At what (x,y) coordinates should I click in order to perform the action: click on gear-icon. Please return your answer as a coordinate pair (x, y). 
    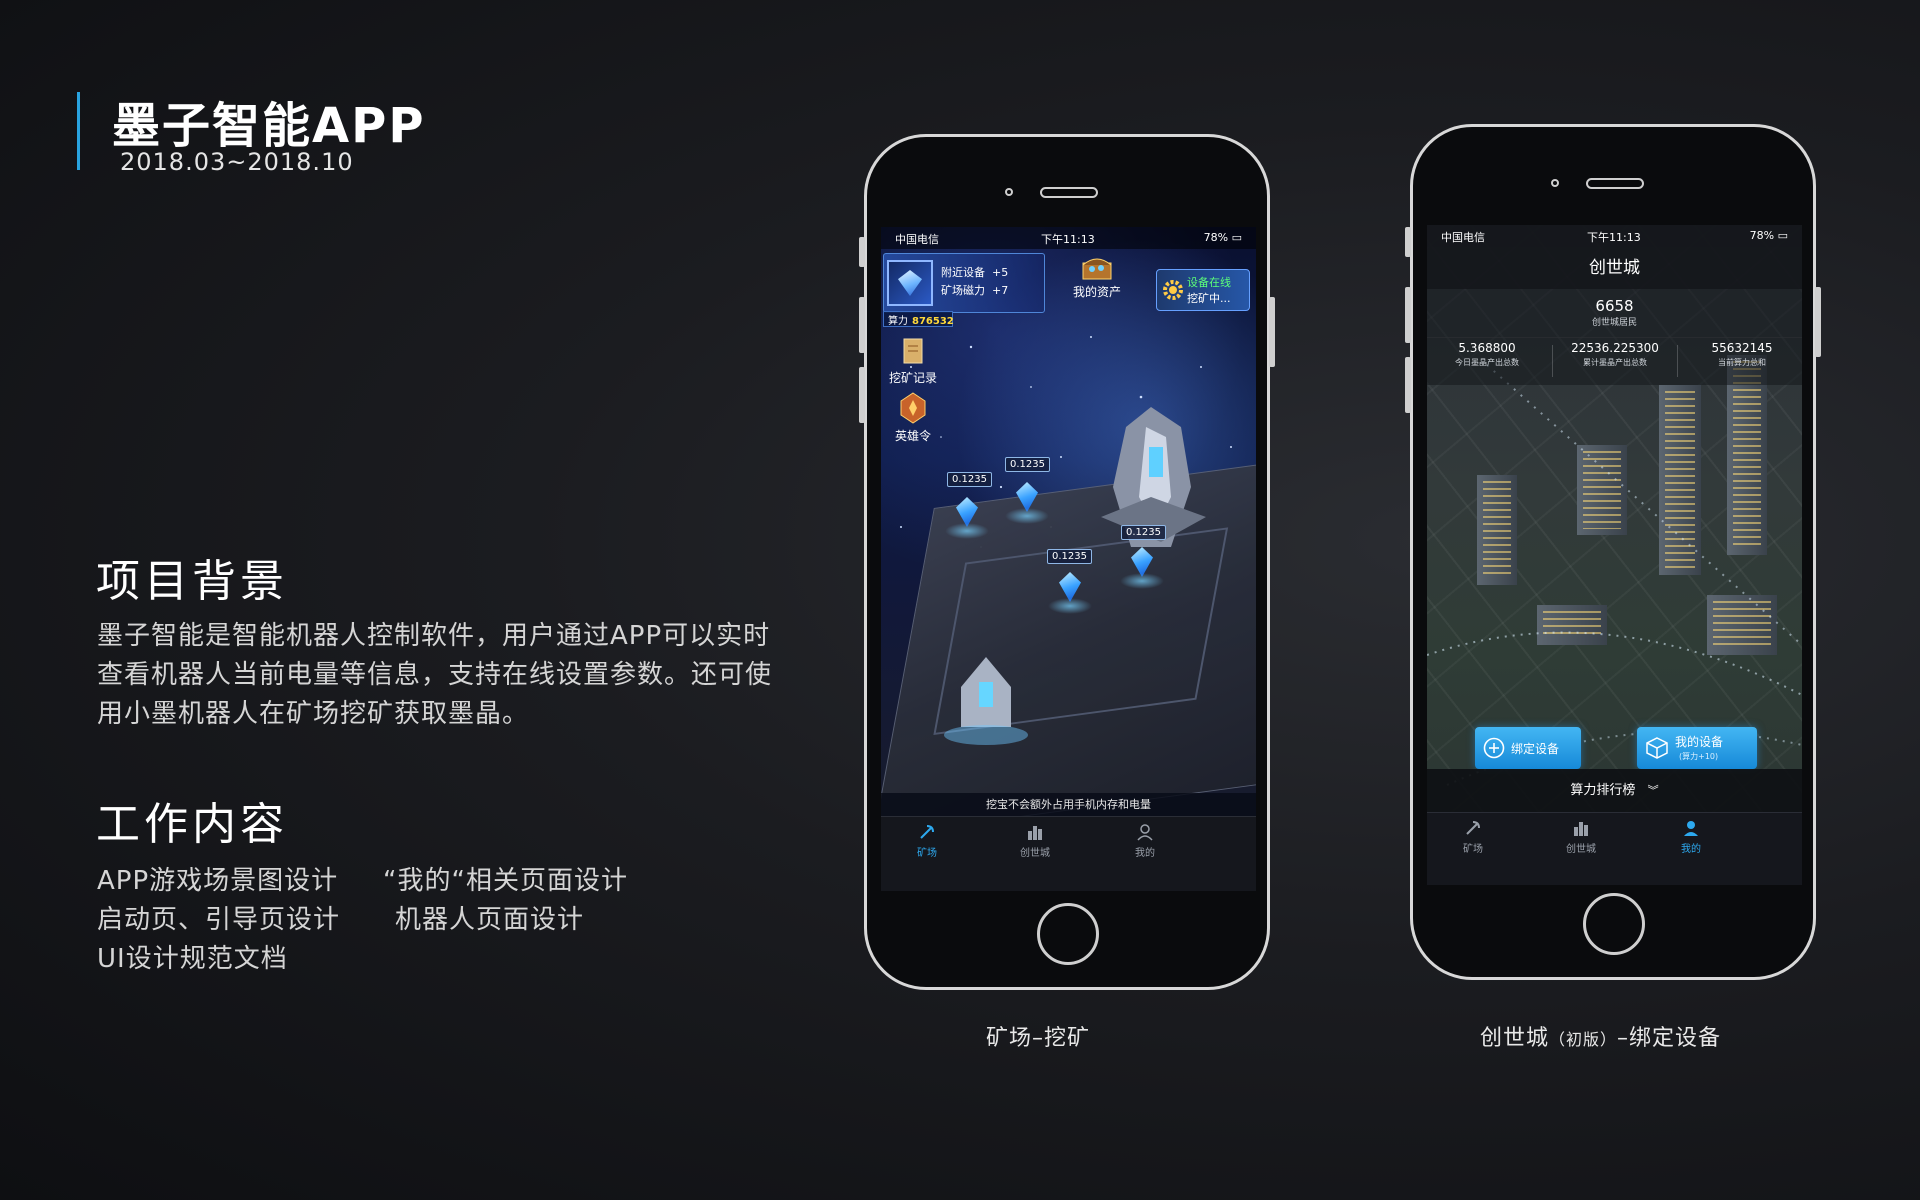
    Looking at the image, I should click on (1173, 290).